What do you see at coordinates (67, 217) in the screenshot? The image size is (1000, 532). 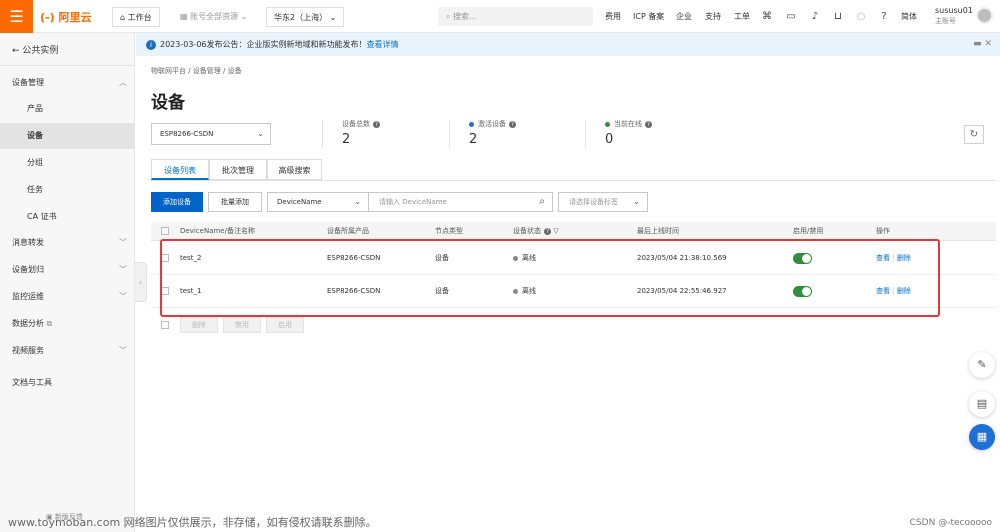 I see `sidebar-item-ca-cert: CA 证书` at bounding box center [67, 217].